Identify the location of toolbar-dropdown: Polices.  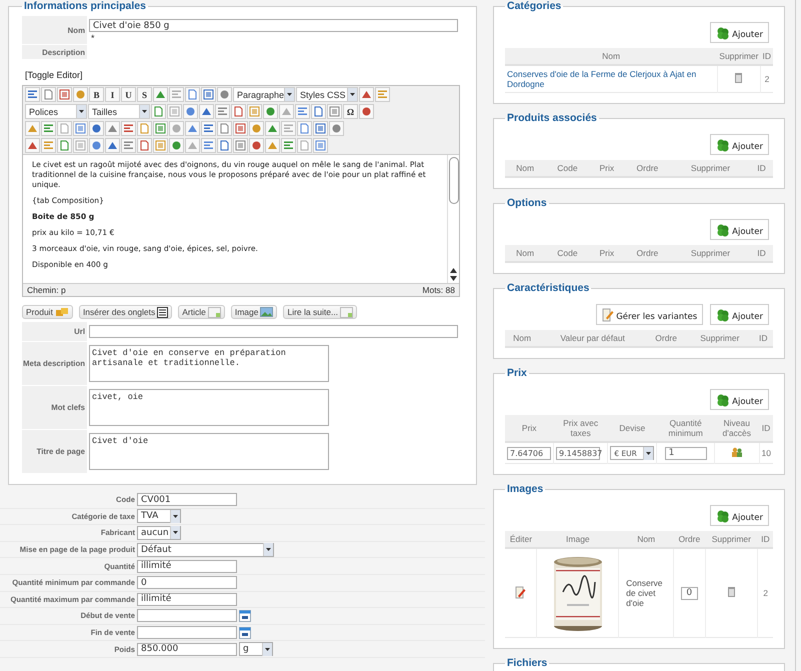
(56, 111).